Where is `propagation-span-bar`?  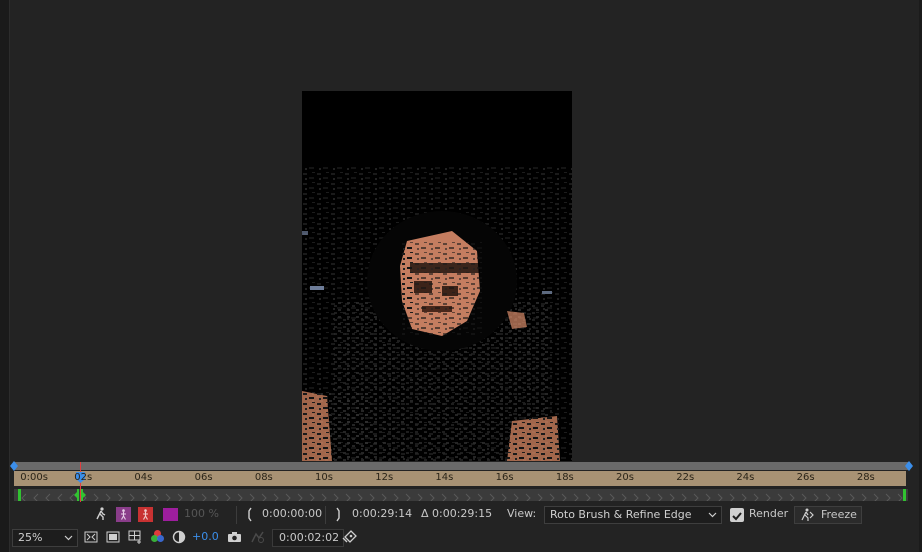
propagation-span-bar is located at coordinates (461, 495).